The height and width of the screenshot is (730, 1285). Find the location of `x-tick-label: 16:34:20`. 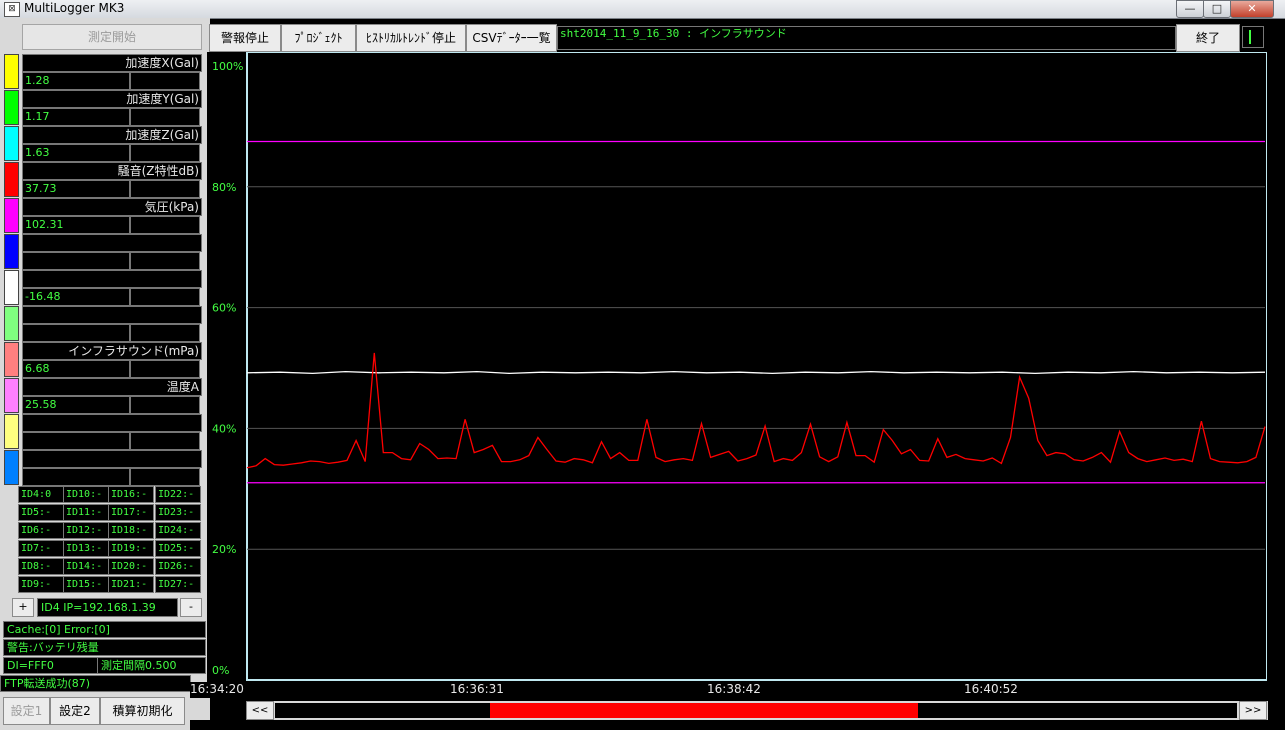

x-tick-label: 16:34:20 is located at coordinates (217, 689).